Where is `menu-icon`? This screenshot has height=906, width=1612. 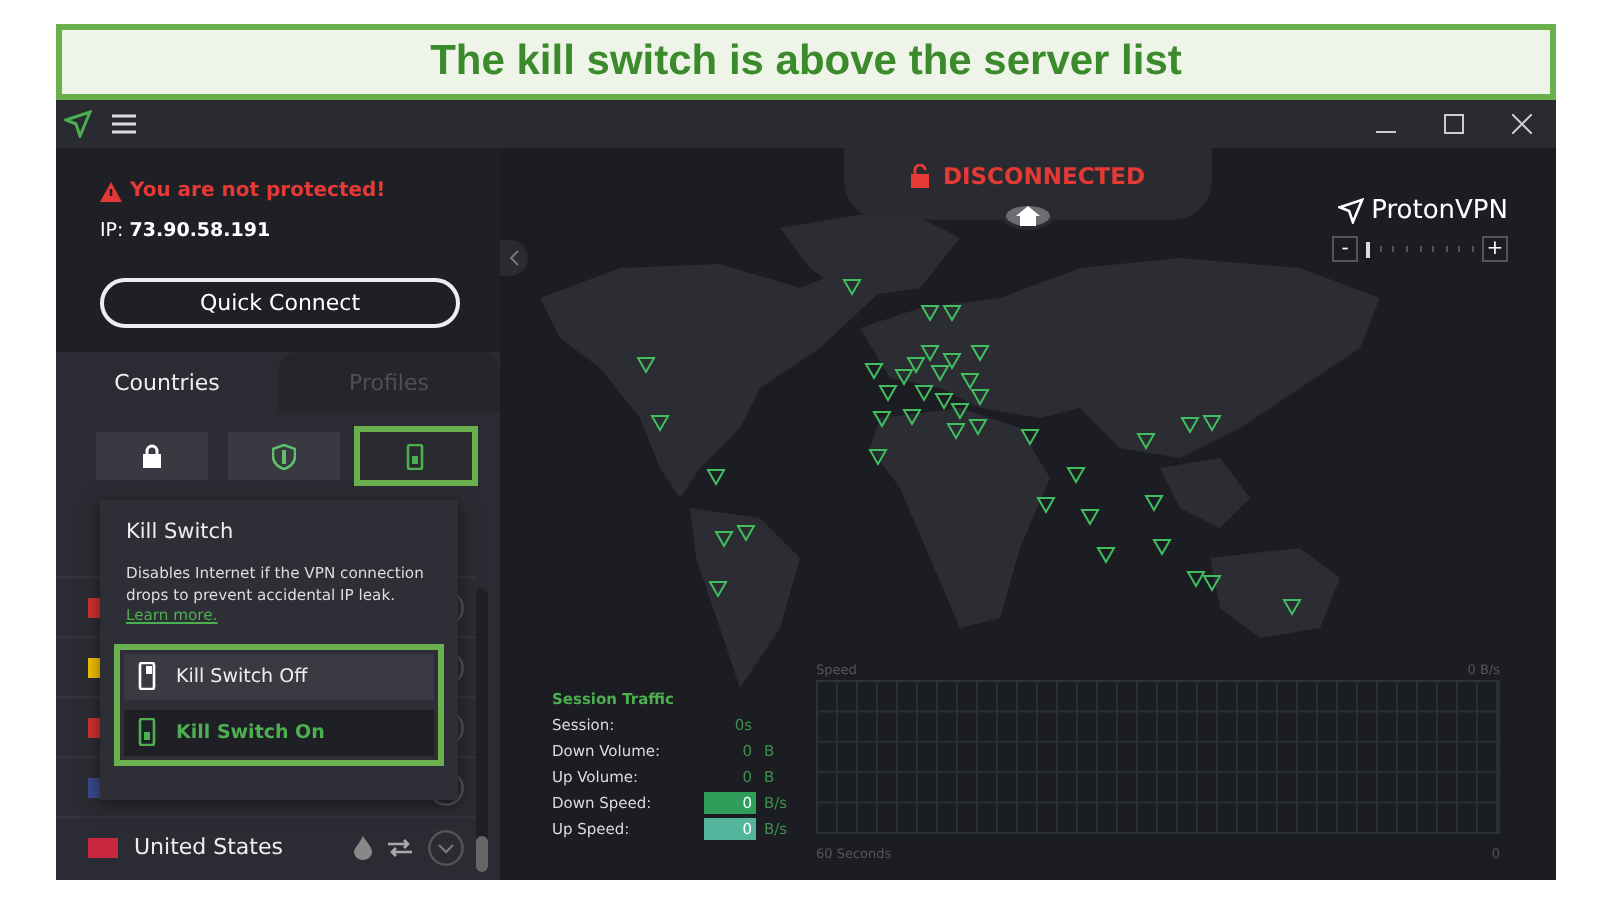
menu-icon is located at coordinates (124, 124).